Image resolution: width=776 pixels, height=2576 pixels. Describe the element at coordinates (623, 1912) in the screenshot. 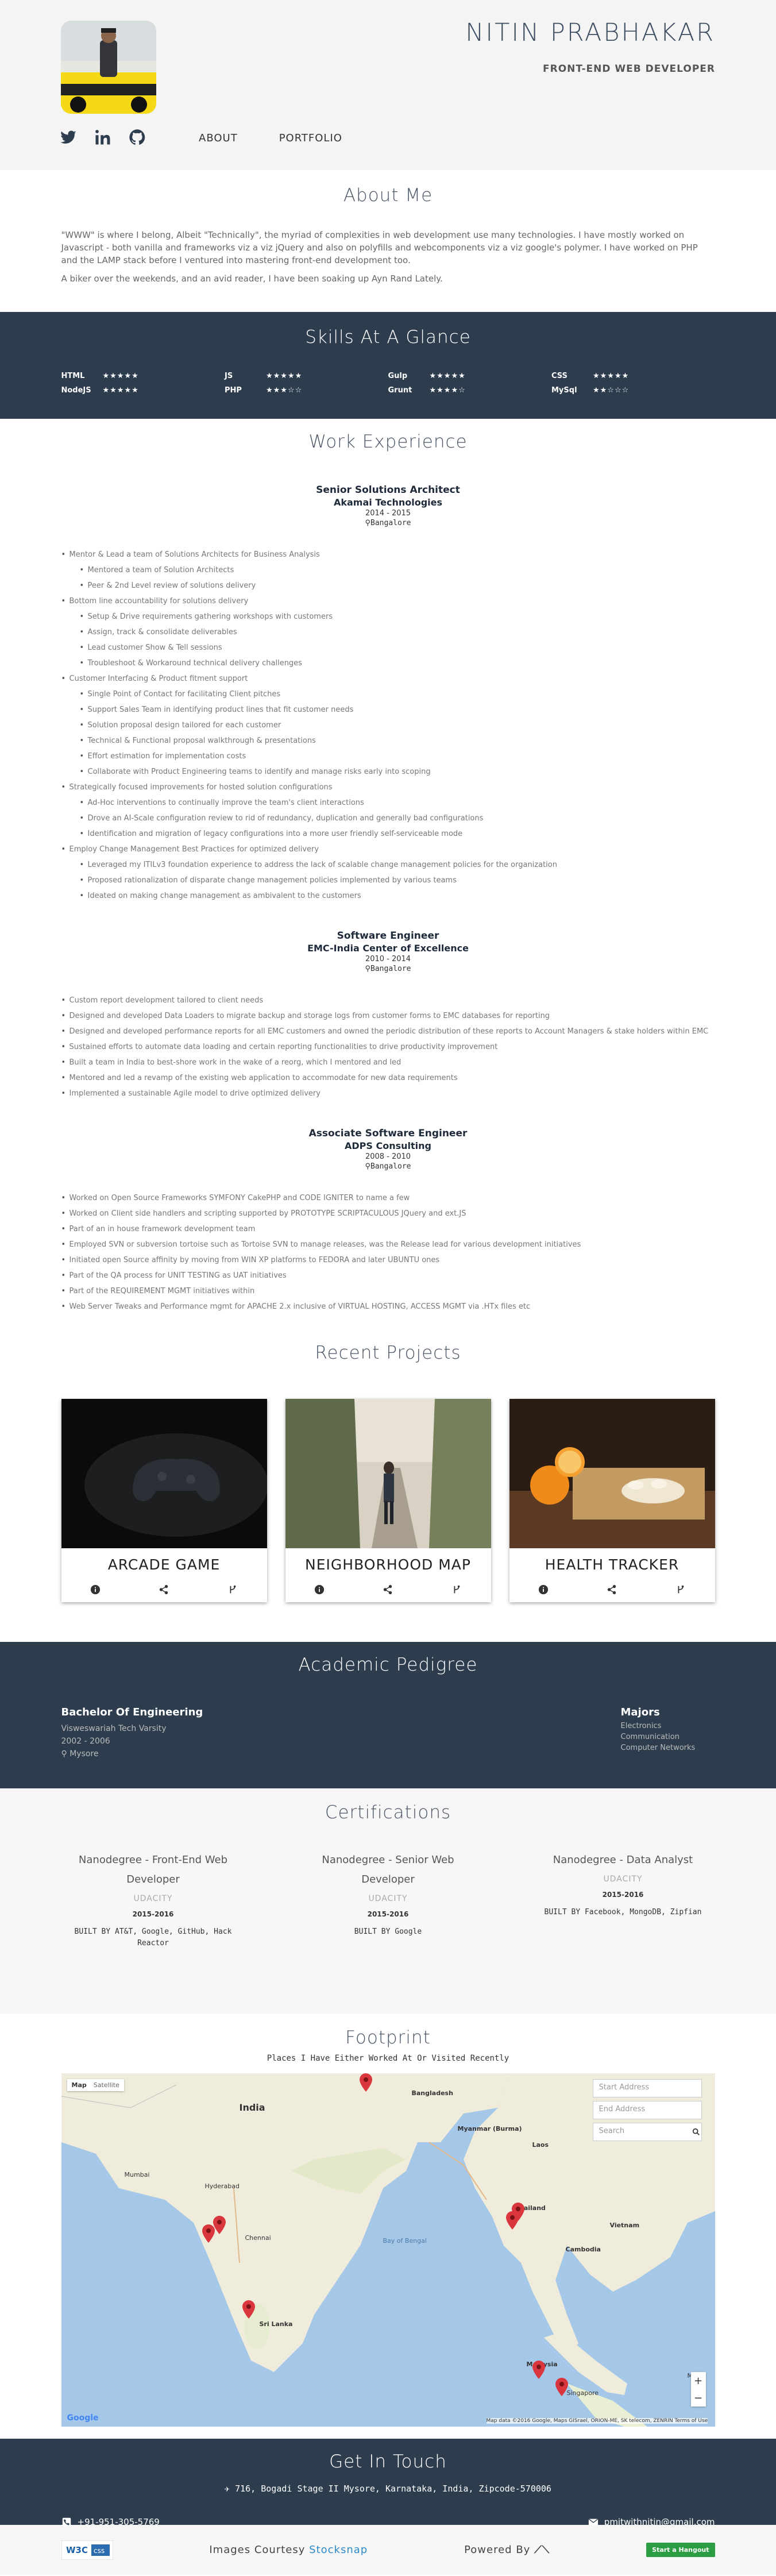

I see `cert-by: BUILT BY Facebook, MongoDB, Zipfian` at that location.